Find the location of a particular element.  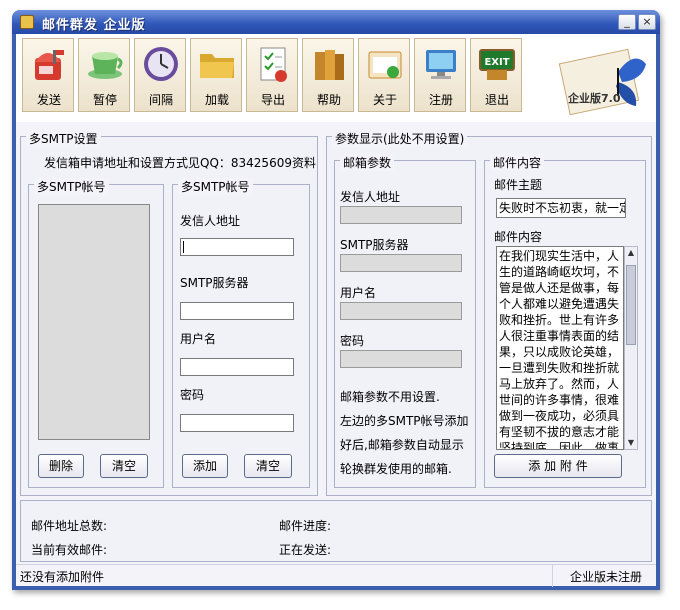

close-button: × is located at coordinates (647, 22).